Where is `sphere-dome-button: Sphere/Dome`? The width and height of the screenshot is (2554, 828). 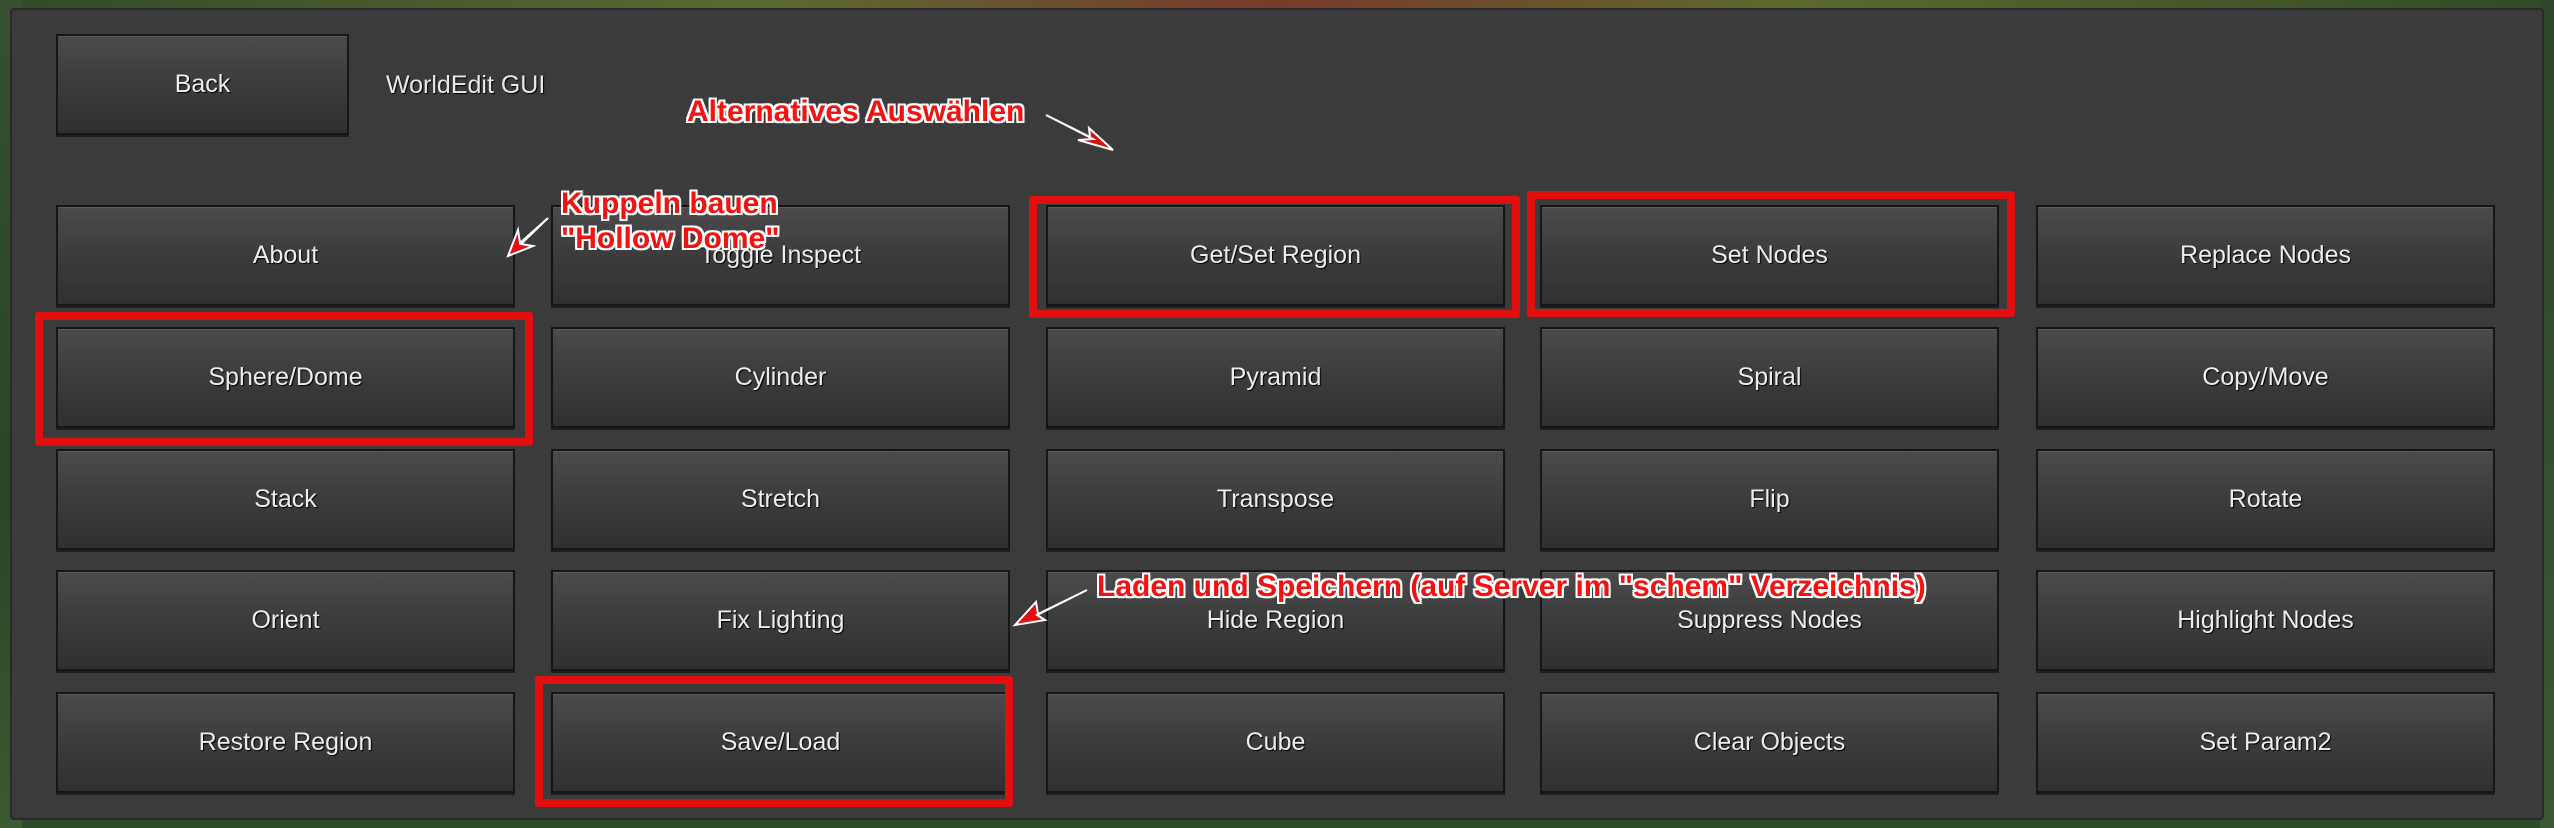 sphere-dome-button: Sphere/Dome is located at coordinates (285, 377).